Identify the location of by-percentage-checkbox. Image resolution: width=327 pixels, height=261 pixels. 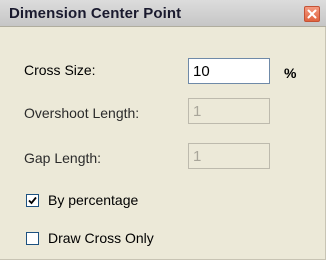
(32, 200).